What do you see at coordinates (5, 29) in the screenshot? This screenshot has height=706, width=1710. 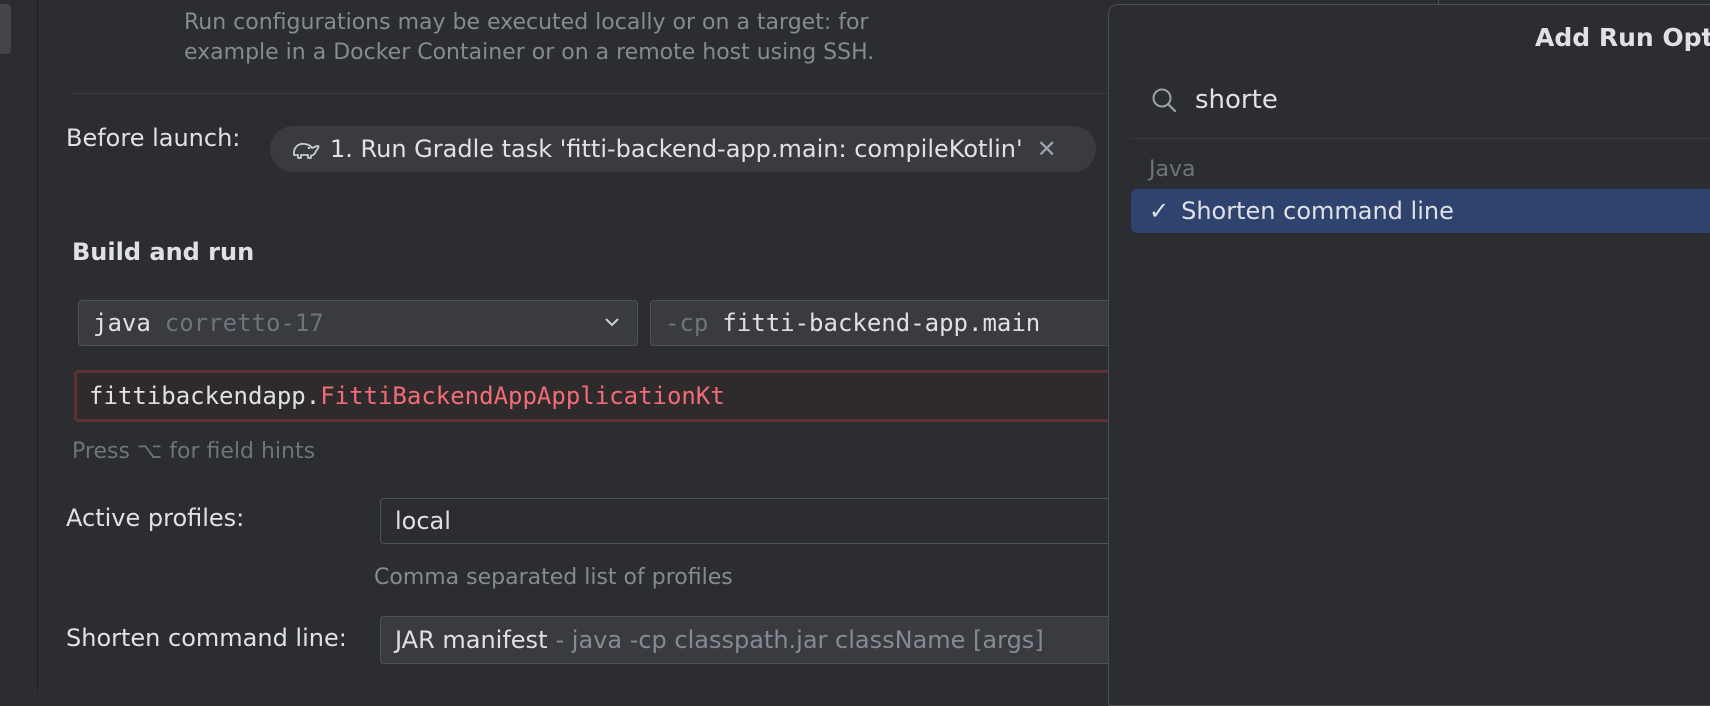 I see `strip-tab-indicator` at bounding box center [5, 29].